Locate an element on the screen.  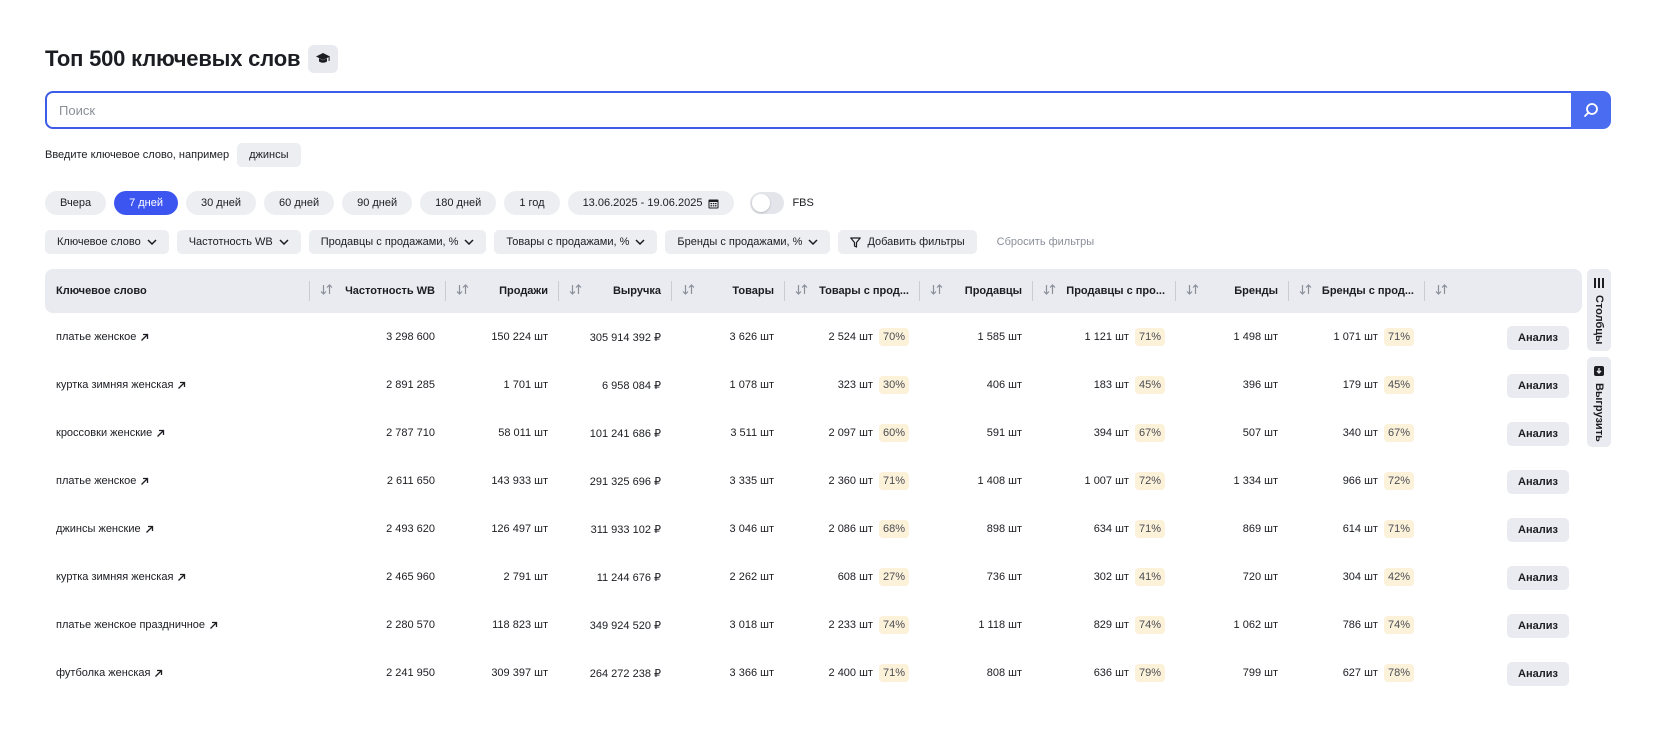
filter-goods-with-sales: Товары с продажами, % is located at coordinates (576, 242).